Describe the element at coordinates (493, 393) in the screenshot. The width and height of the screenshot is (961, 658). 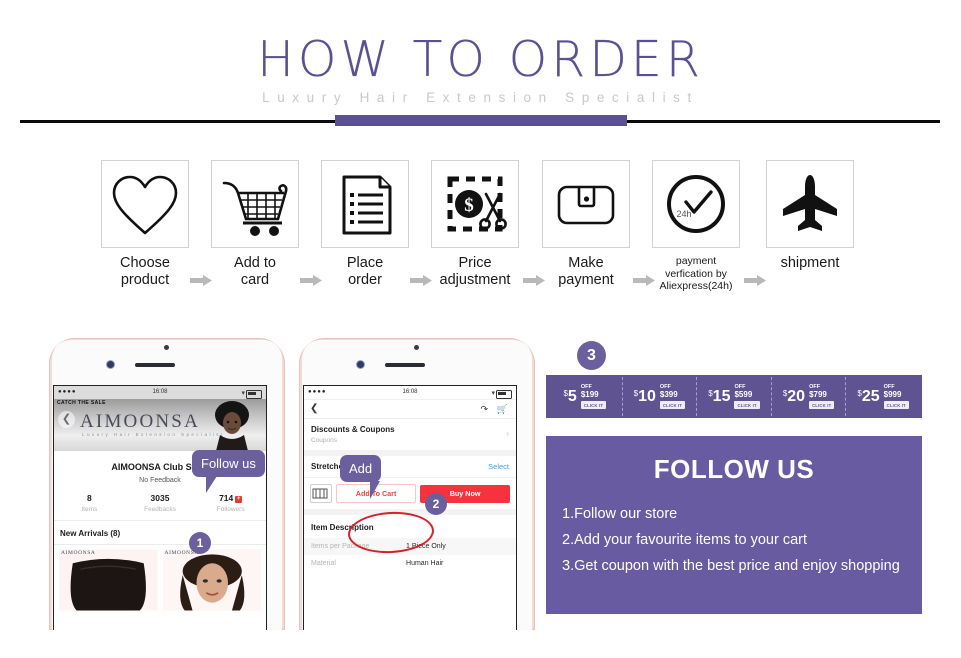
I see `wifi-icon: ▾` at that location.